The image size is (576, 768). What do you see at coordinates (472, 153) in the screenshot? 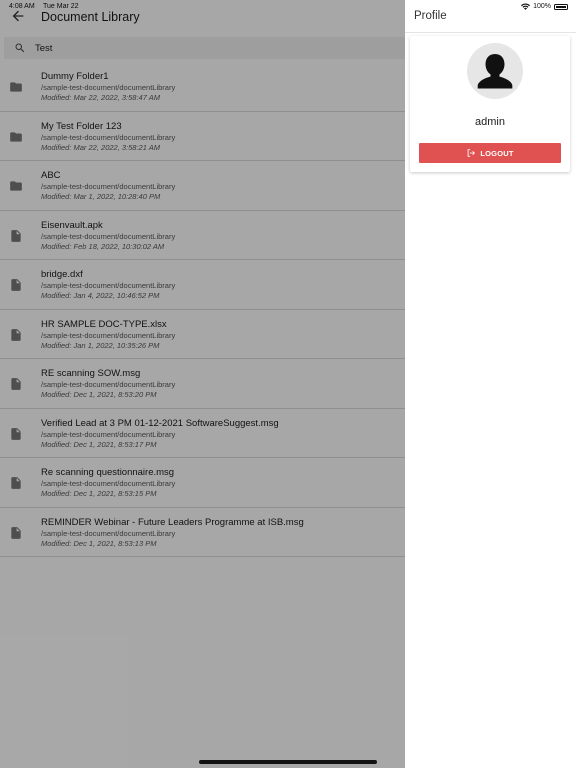
I see `logout-icon` at bounding box center [472, 153].